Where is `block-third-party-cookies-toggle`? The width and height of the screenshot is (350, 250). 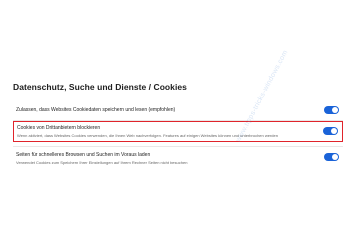
block-third-party-cookies-toggle is located at coordinates (330, 131).